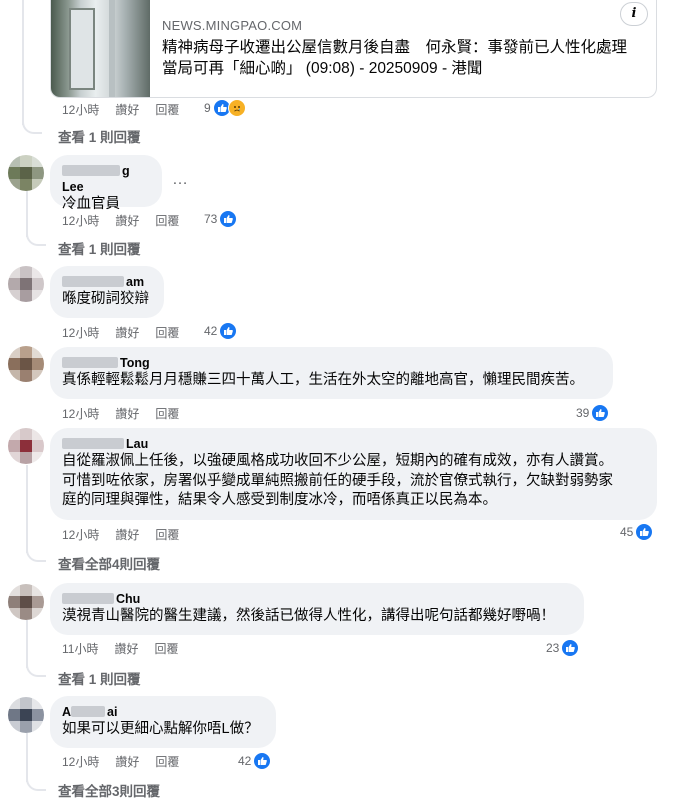 This screenshot has width=681, height=803. Describe the element at coordinates (331, 363) in the screenshot. I see `comment-author: Tong` at that location.